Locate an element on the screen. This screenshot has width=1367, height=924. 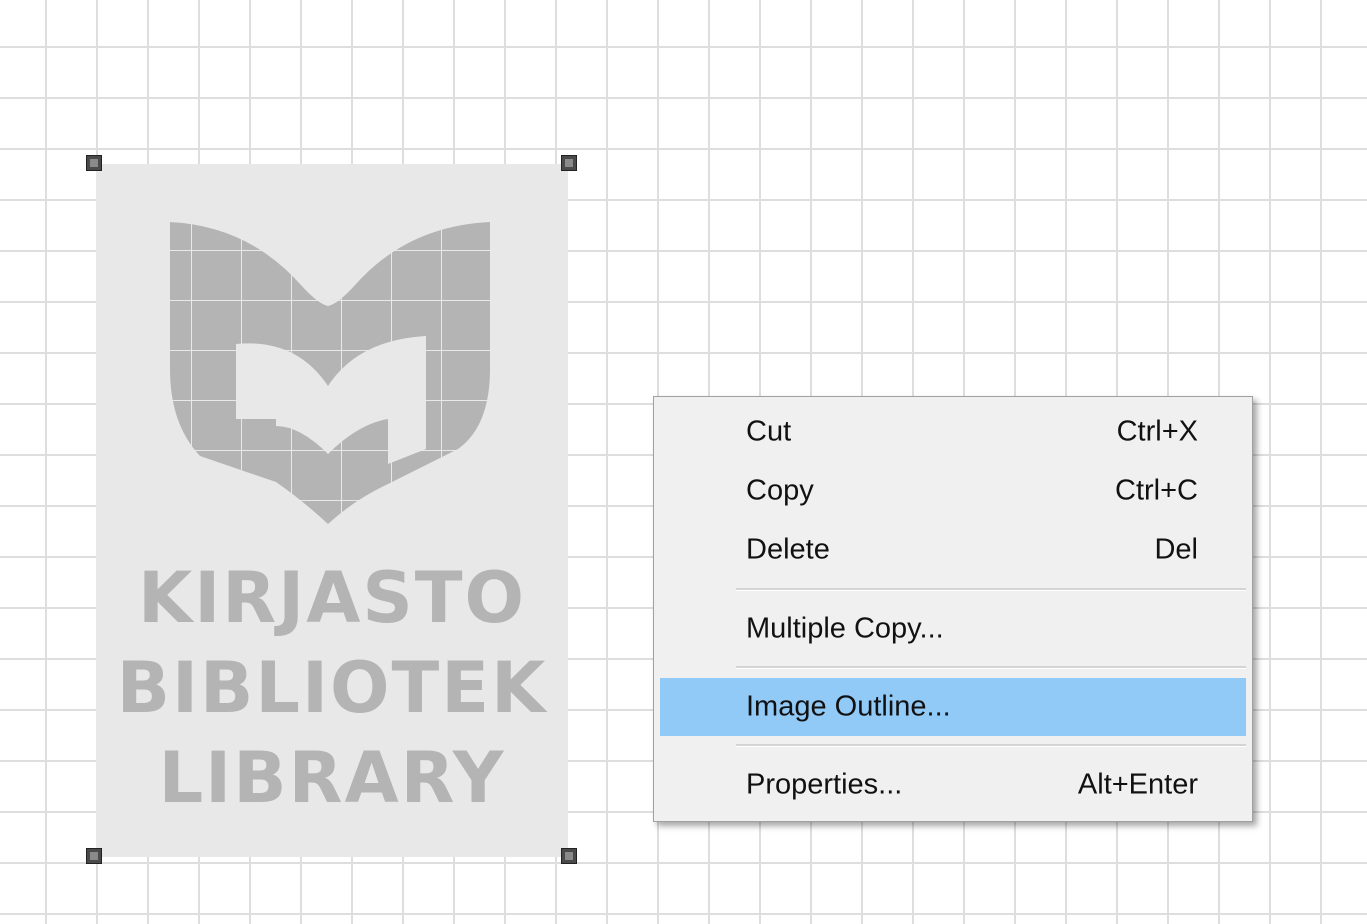
menu-item-properties: Properties... Alt+Enter is located at coordinates (953, 785).